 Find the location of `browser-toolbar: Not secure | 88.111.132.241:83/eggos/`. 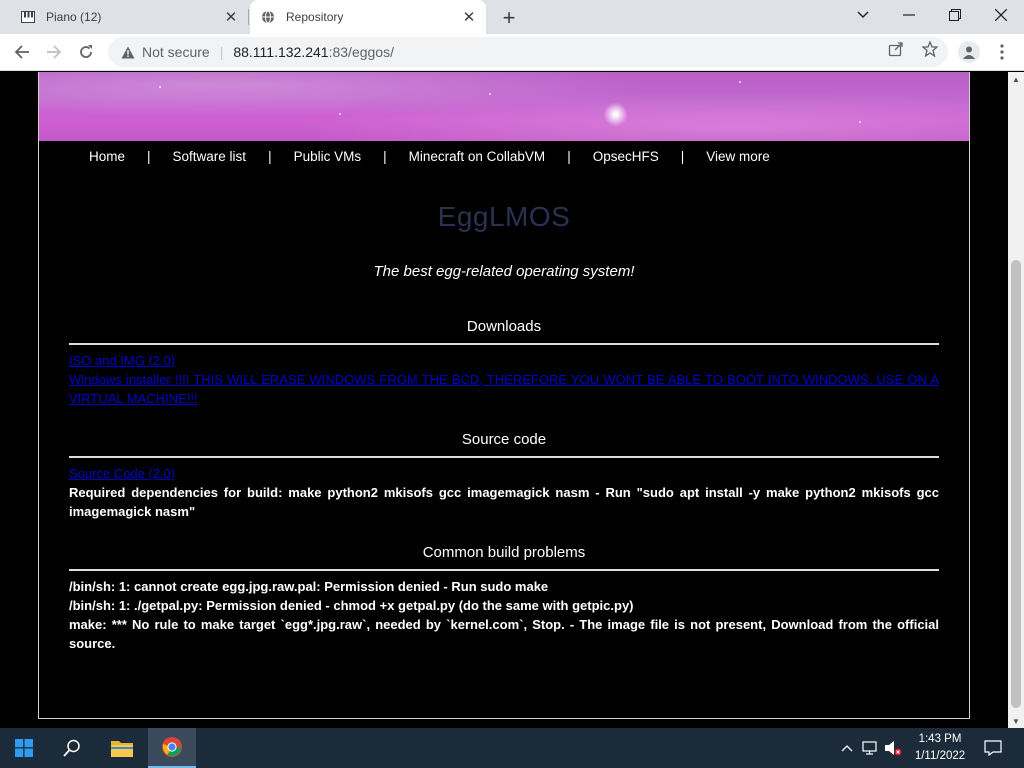

browser-toolbar: Not secure | 88.111.132.241:83/eggos/ is located at coordinates (512, 52).